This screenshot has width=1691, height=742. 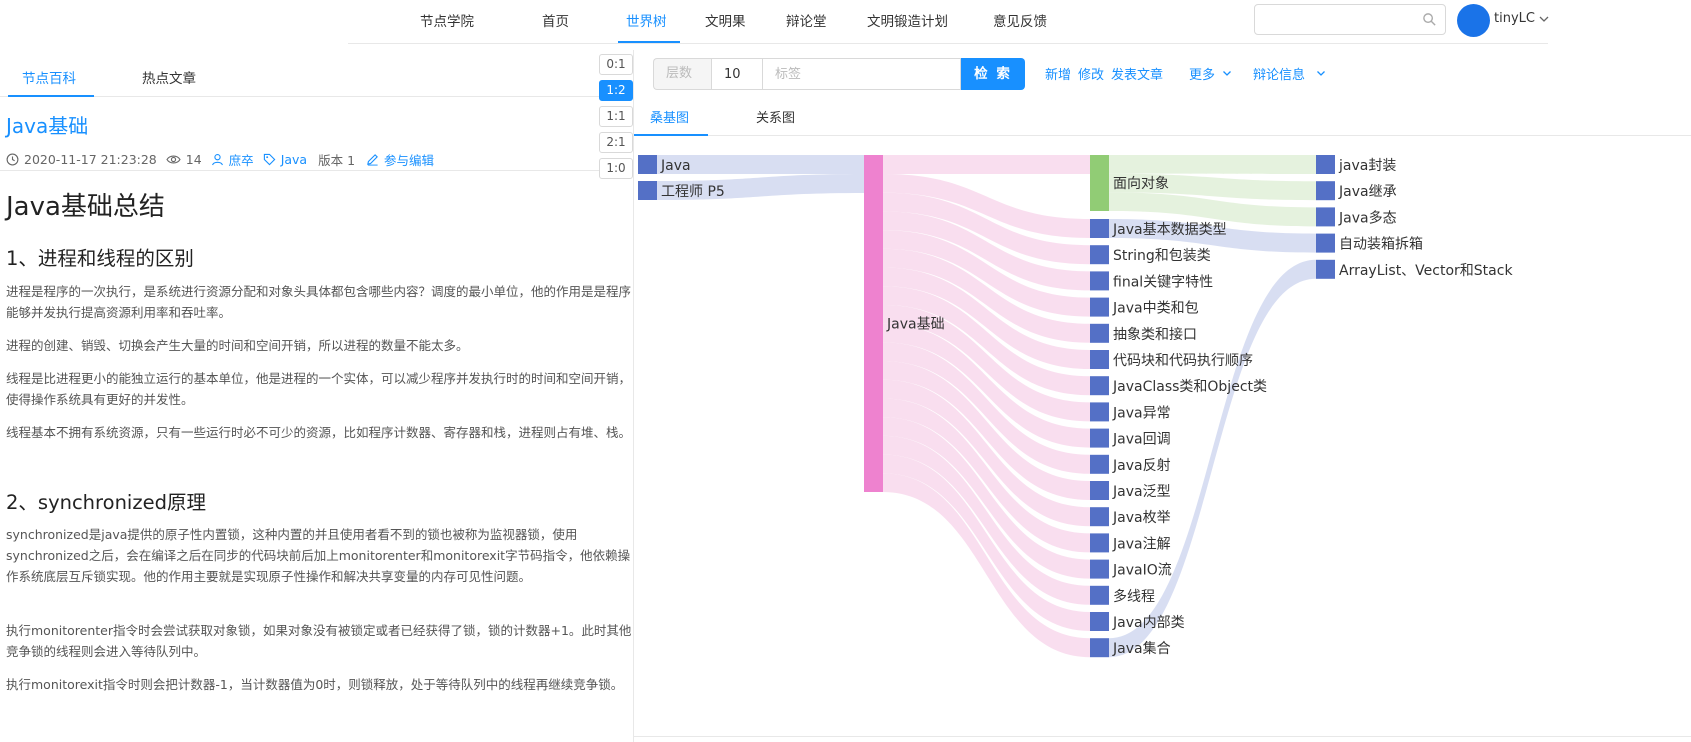 What do you see at coordinates (907, 20) in the screenshot?
I see `nav-civilization-forge: 文明锻造计划` at bounding box center [907, 20].